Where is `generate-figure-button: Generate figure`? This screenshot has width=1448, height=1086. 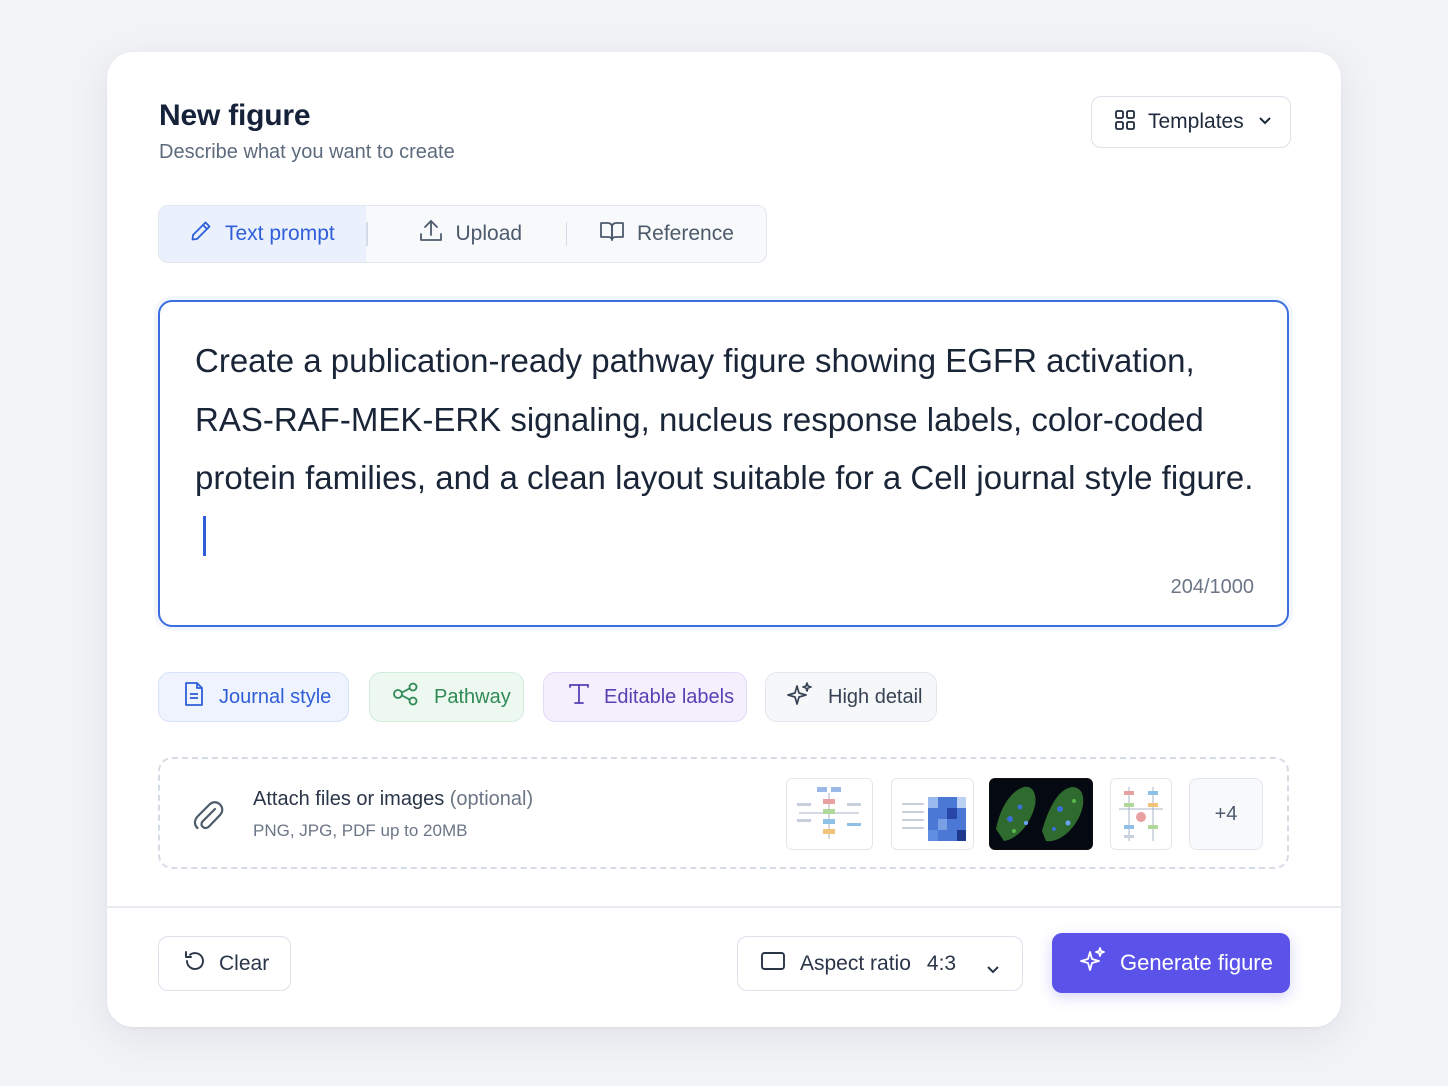 generate-figure-button: Generate figure is located at coordinates (1171, 963).